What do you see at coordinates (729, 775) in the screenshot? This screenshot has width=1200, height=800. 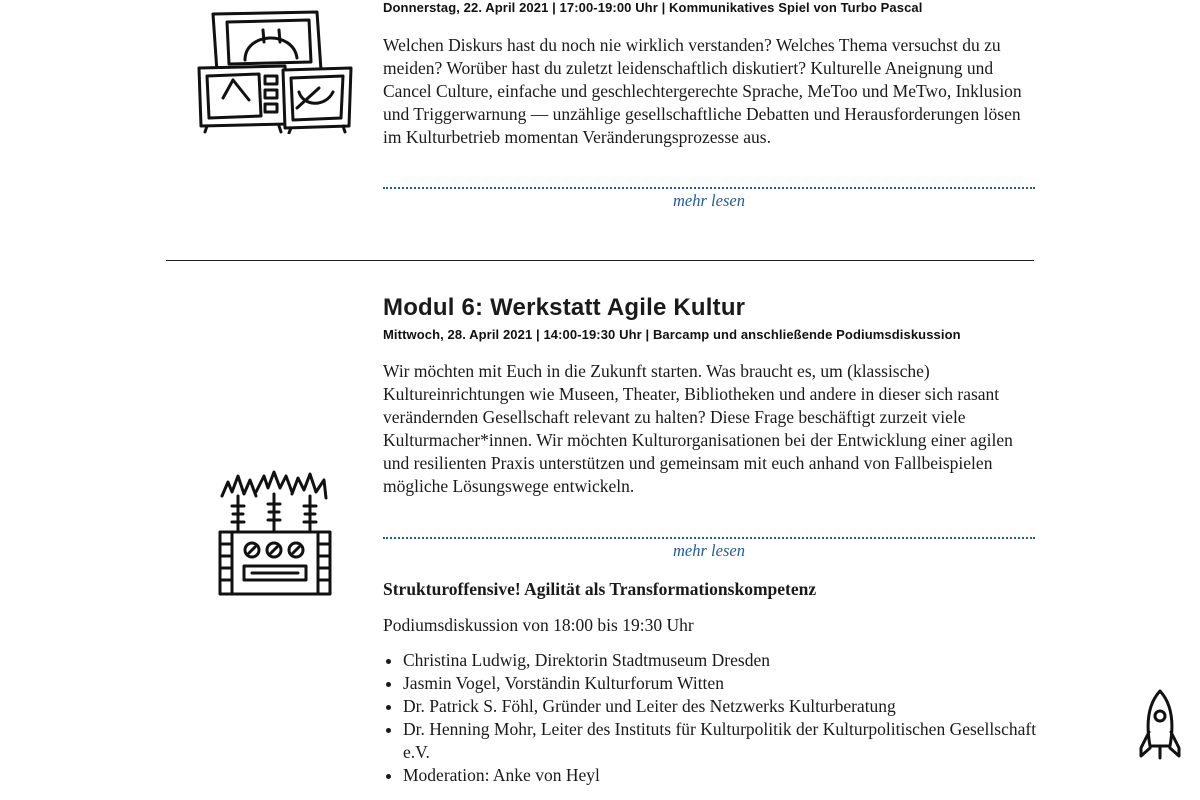 I see `list-item: Moderation: Anke von Heyl` at bounding box center [729, 775].